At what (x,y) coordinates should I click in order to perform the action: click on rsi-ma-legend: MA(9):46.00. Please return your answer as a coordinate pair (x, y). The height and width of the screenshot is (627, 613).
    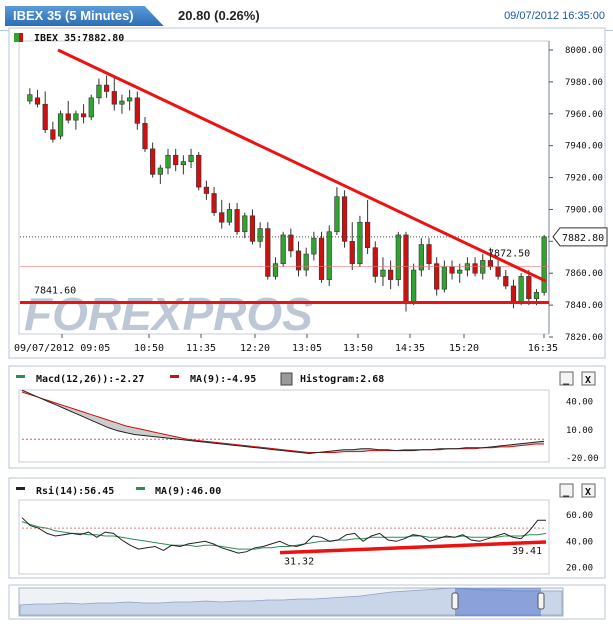
    Looking at the image, I should click on (188, 491).